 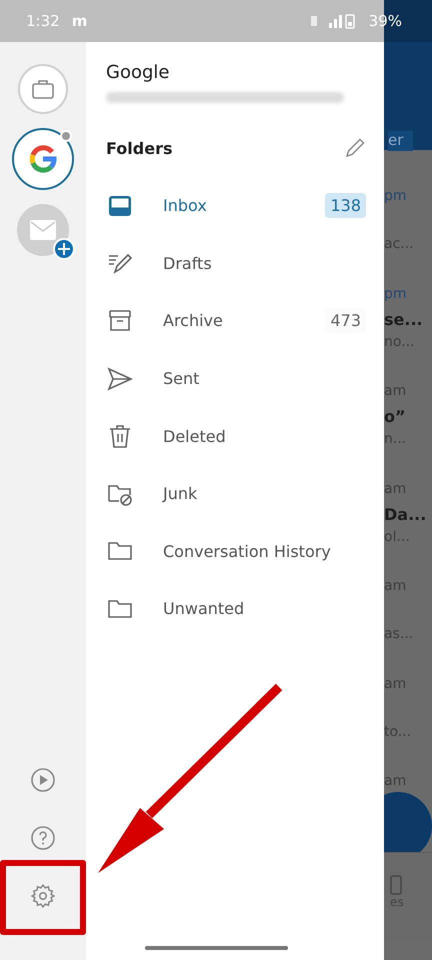 What do you see at coordinates (236, 609) in the screenshot?
I see `folder-item: Unwanted` at bounding box center [236, 609].